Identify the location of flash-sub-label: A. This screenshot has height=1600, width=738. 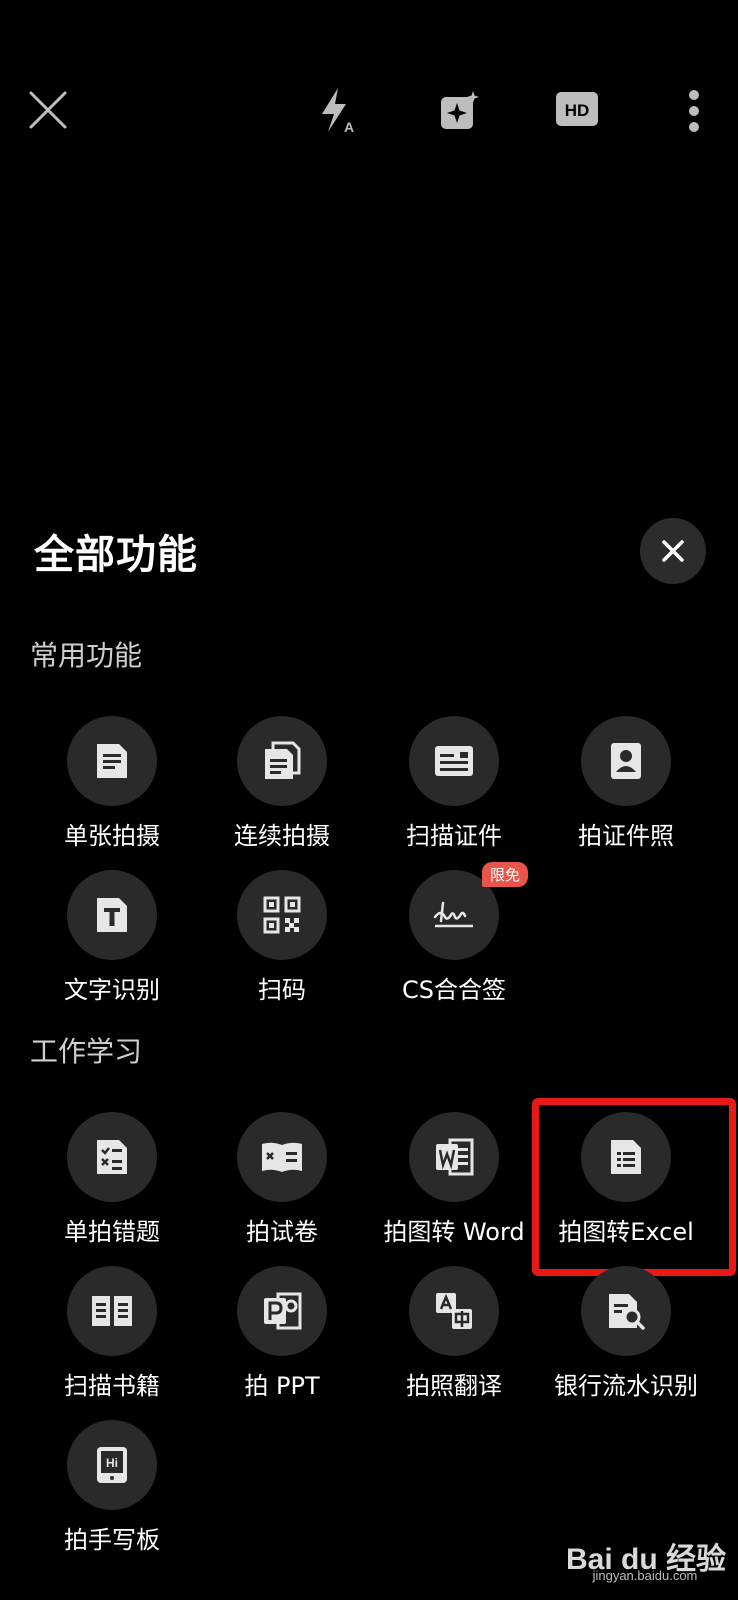
(349, 127).